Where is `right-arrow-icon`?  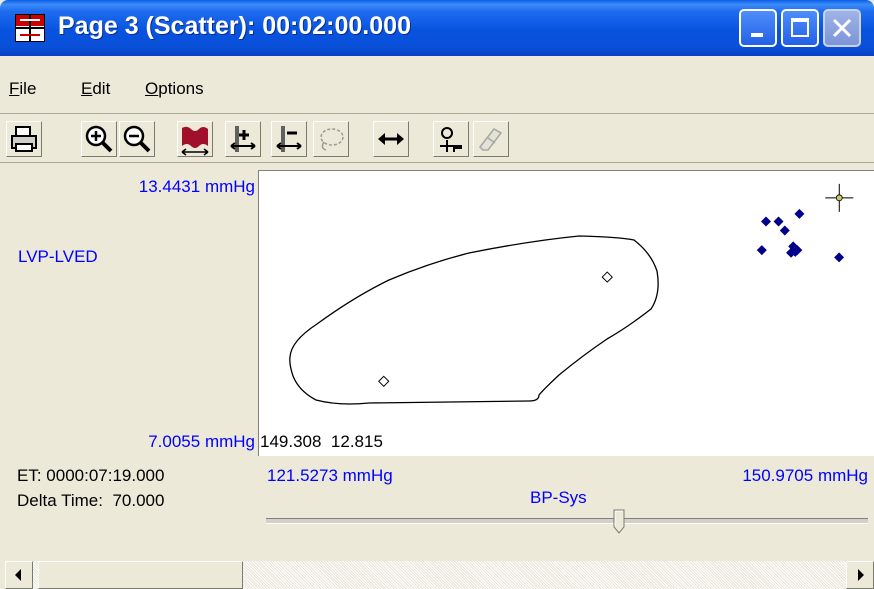 right-arrow-icon is located at coordinates (861, 575).